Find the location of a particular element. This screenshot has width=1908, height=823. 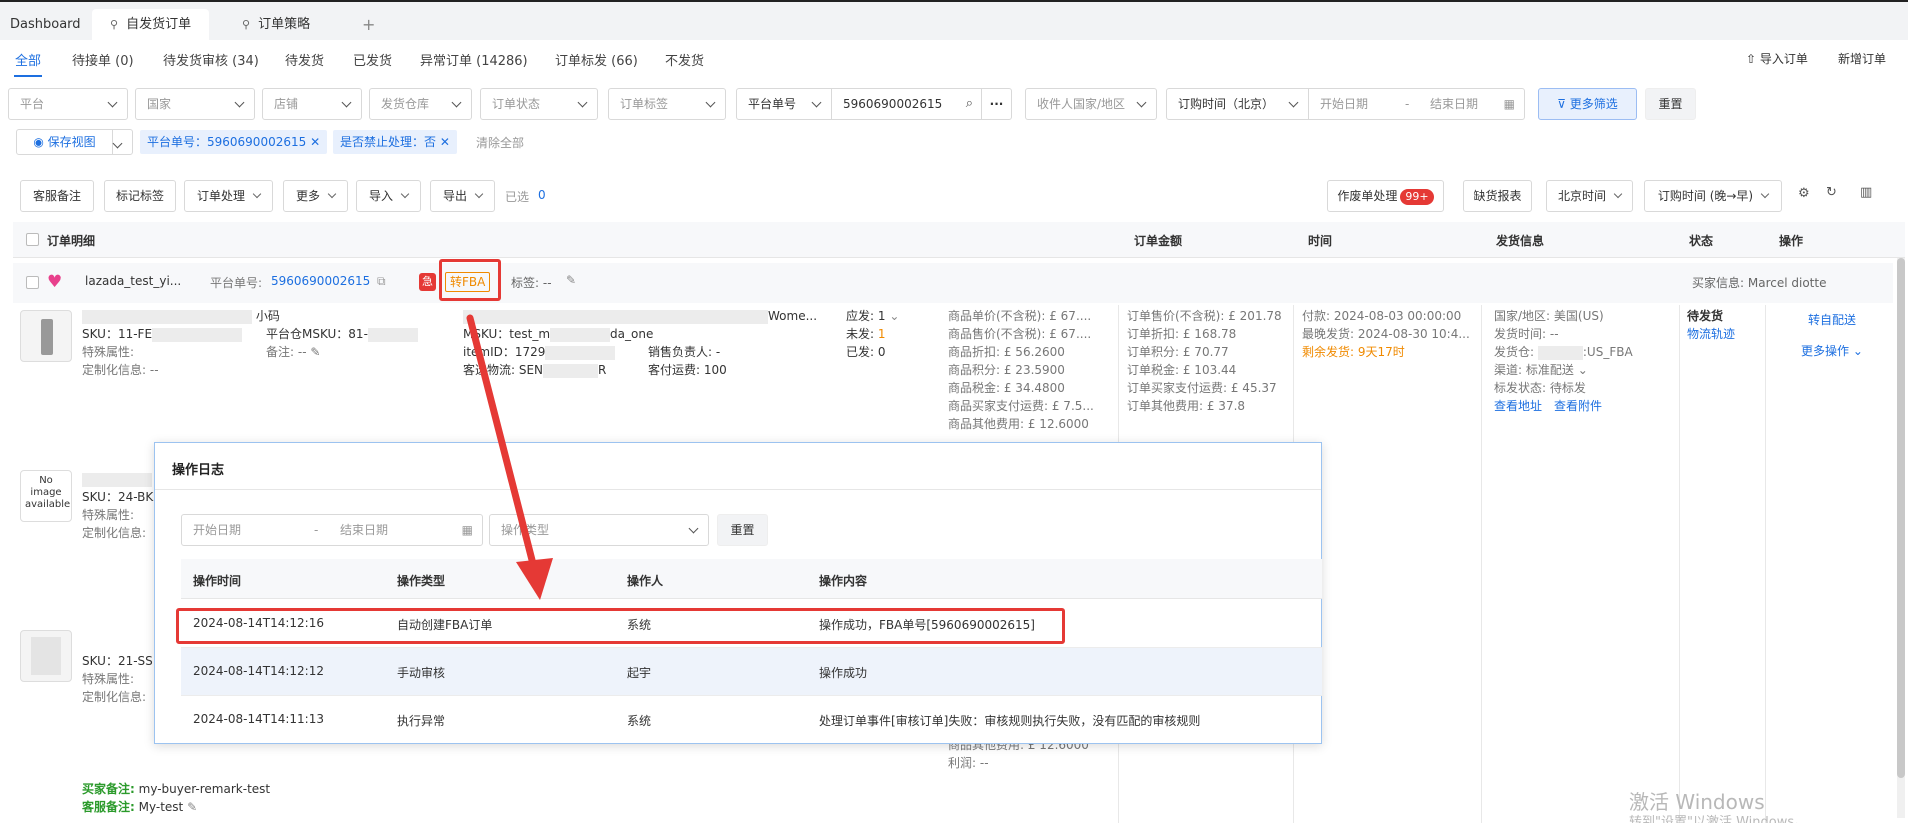

activation-watermark-sub: 转到"设置"以激活 Windows。 is located at coordinates (1718, 819).